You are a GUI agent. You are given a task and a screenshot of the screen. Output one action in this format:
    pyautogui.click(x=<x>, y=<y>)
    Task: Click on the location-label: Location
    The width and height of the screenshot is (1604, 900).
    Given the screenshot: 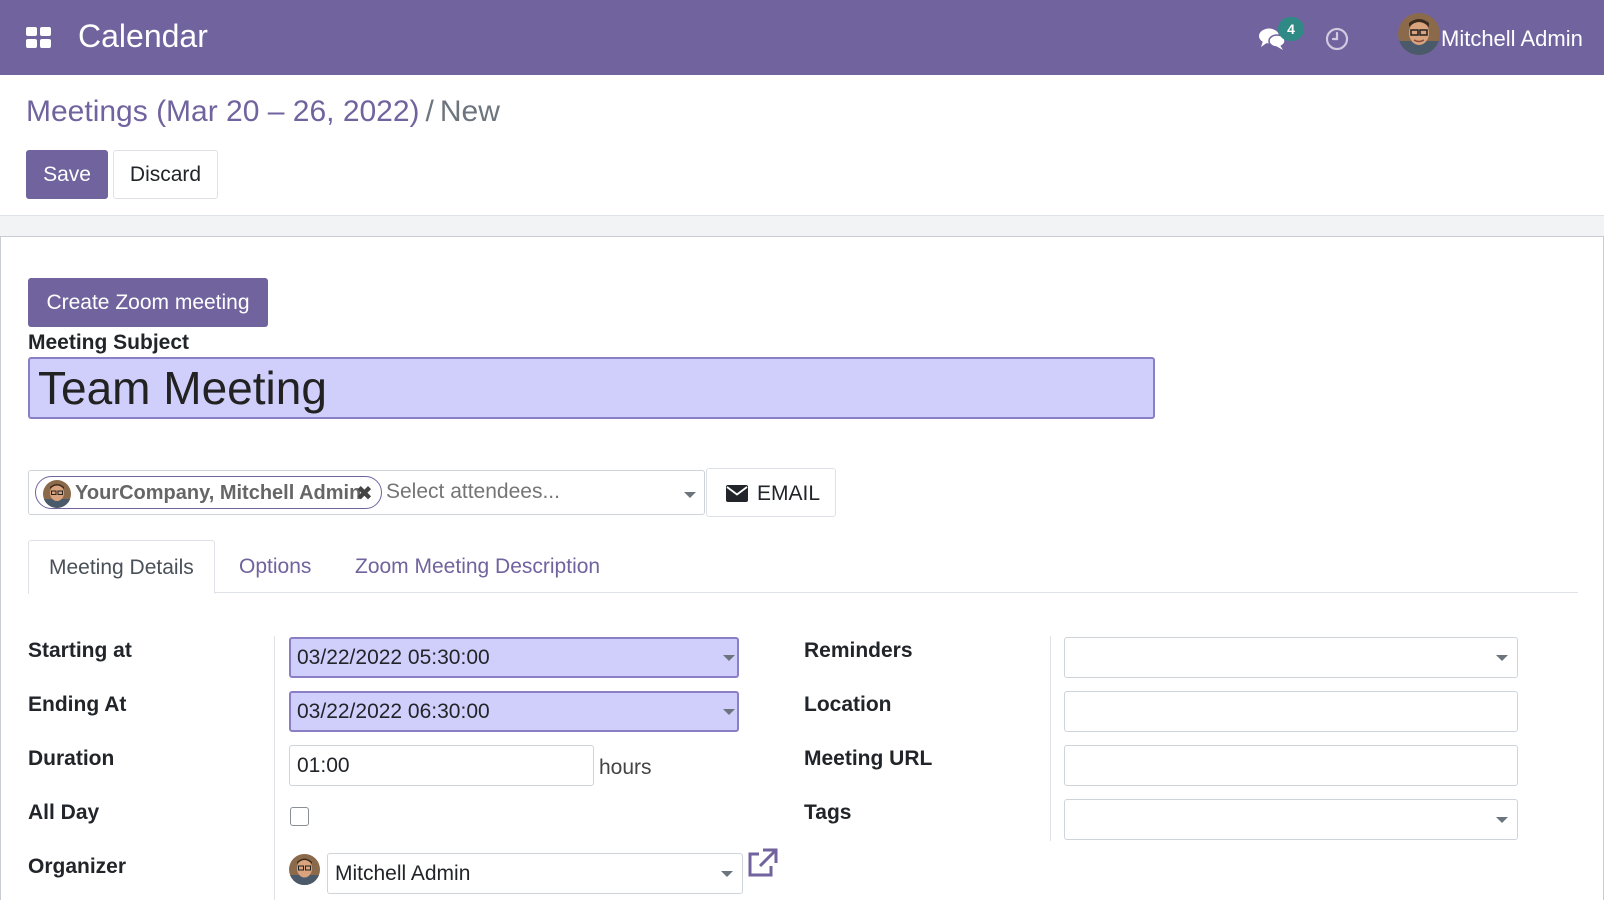 What is the action you would take?
    pyautogui.click(x=848, y=704)
    